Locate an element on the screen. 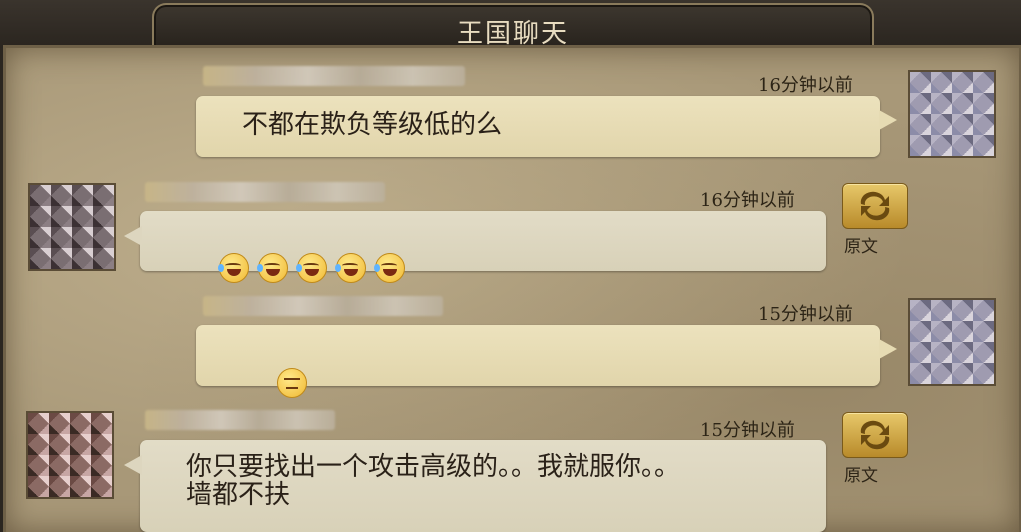 The image size is (1021, 532). title-tab: 王国聊天 is located at coordinates (513, 26).